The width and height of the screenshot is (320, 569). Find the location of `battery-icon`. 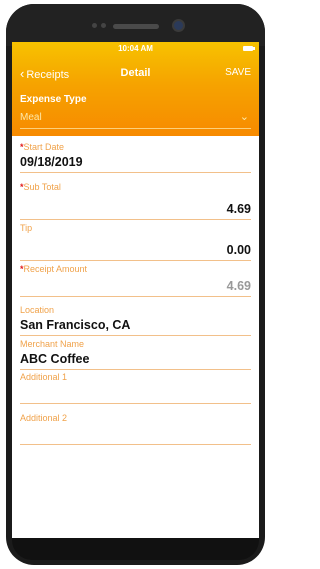

battery-icon is located at coordinates (249, 48).